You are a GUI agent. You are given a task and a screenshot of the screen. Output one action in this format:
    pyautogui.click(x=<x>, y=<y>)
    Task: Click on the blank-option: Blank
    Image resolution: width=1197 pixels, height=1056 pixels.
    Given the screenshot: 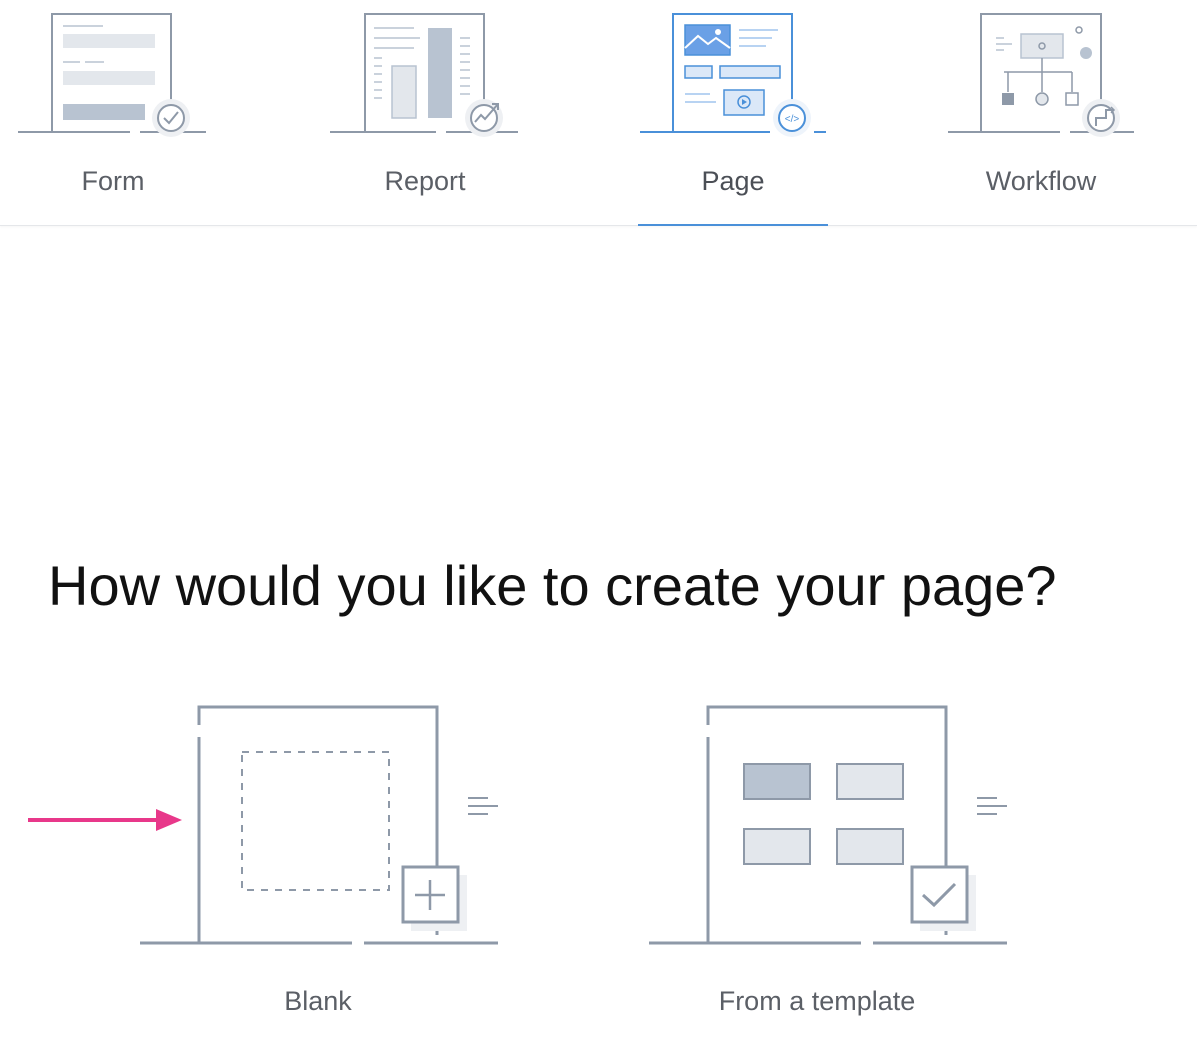 What is the action you would take?
    pyautogui.click(x=328, y=855)
    